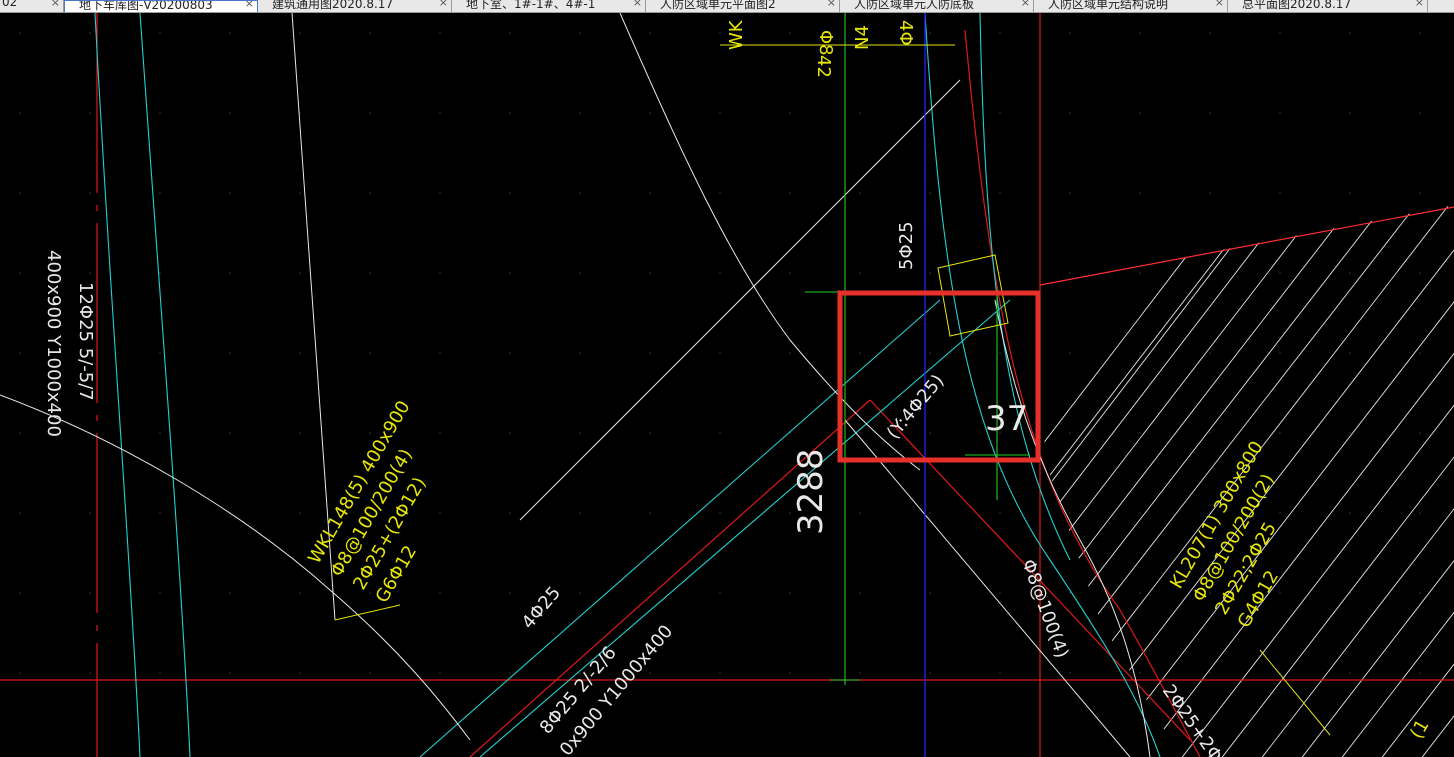  What do you see at coordinates (85, 341) in the screenshot?
I see `left-label-rebar: 12Φ25 5/-5/7` at bounding box center [85, 341].